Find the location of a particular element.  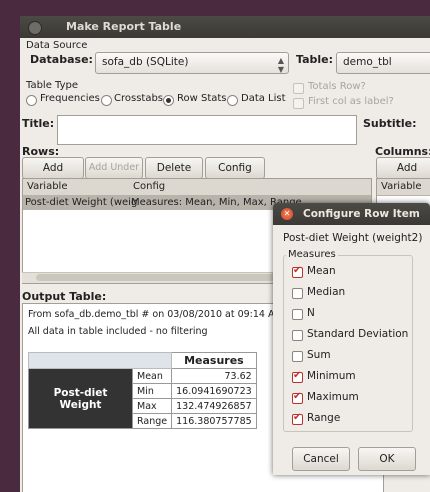

measure-median-checkbox is located at coordinates (297, 293).